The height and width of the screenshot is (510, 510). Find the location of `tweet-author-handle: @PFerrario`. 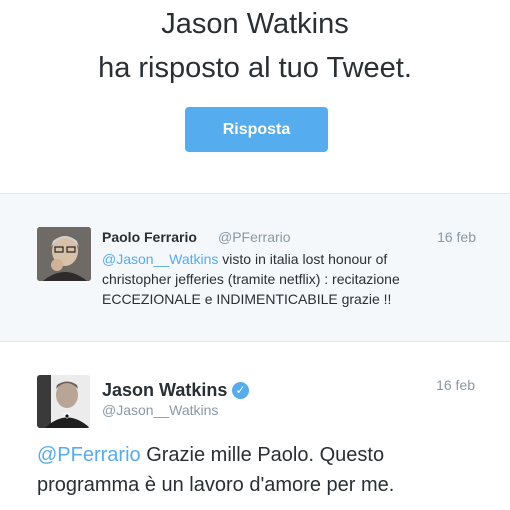

tweet-author-handle: @PFerrario is located at coordinates (254, 237).